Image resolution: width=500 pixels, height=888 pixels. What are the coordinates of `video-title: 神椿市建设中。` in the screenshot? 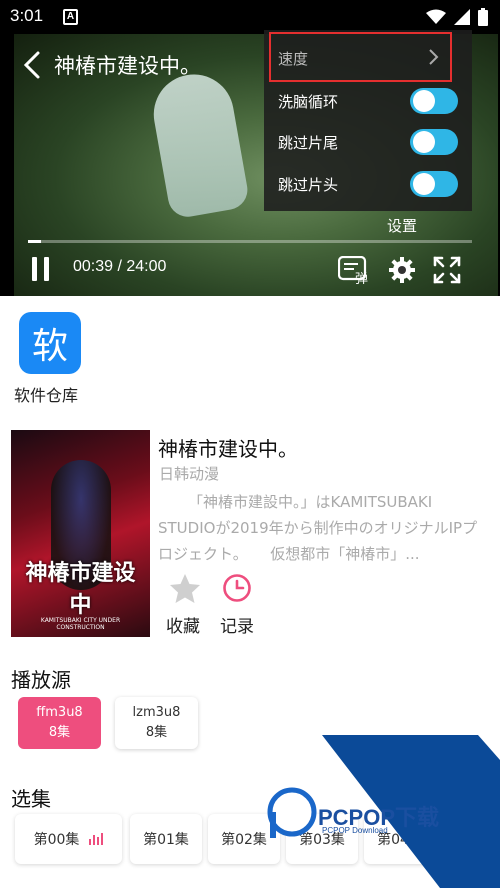 It's located at (127, 66).